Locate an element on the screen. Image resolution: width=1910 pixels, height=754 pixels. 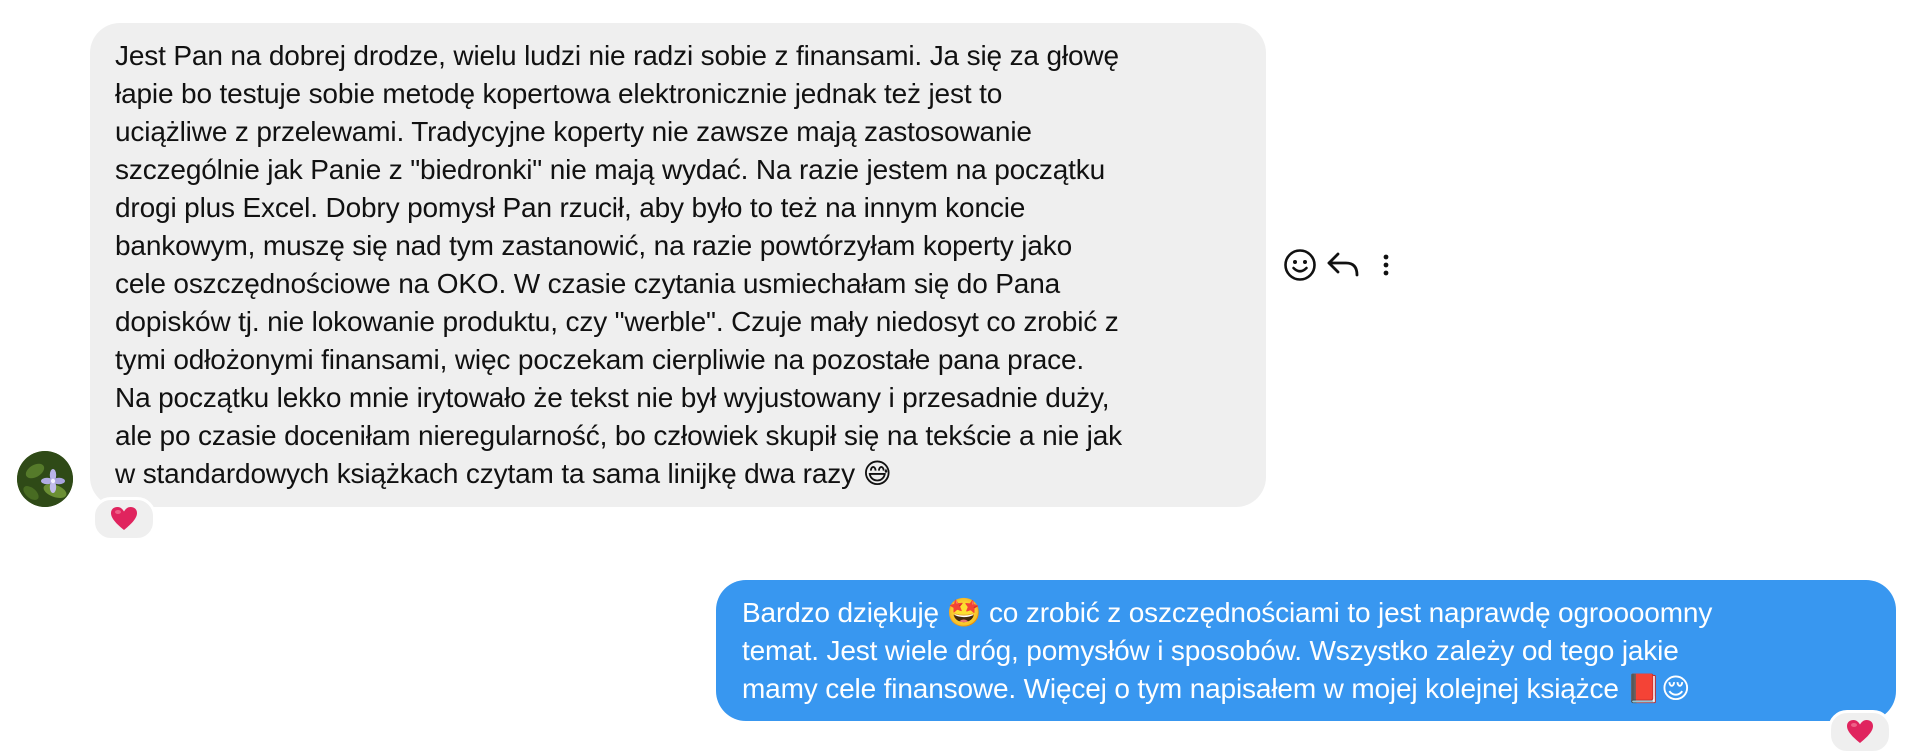
outgoing-reaction-badge is located at coordinates (1860, 732).